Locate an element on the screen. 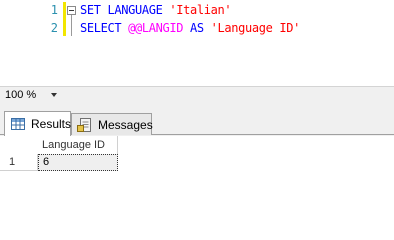 The image size is (394, 240). zoom-dropdown: 100 % is located at coordinates (32, 95).